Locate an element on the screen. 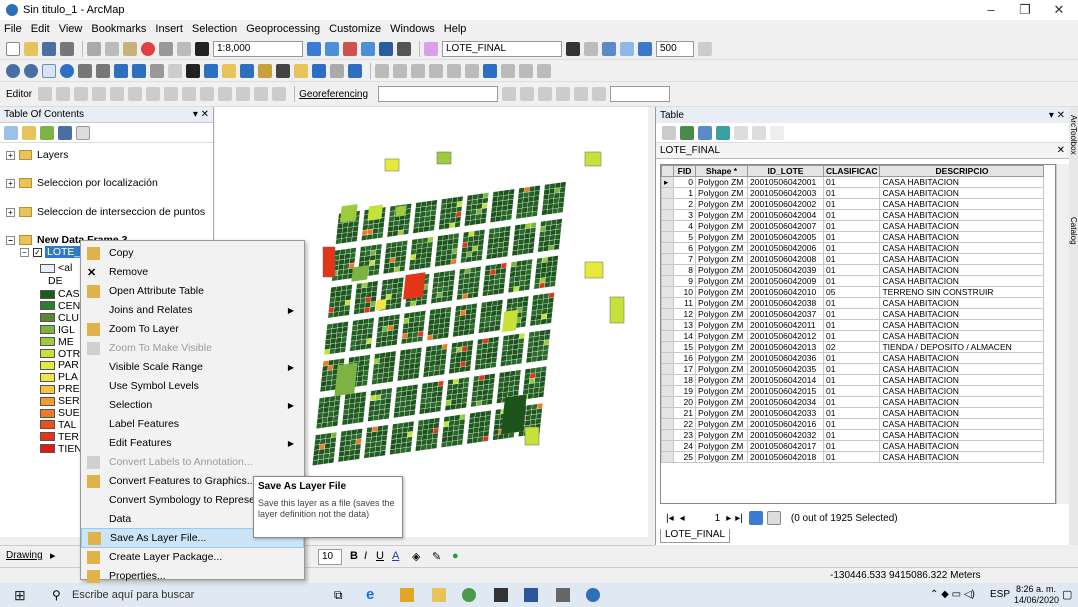 The width and height of the screenshot is (1078, 607). minimize-button: – is located at coordinates (991, 10).